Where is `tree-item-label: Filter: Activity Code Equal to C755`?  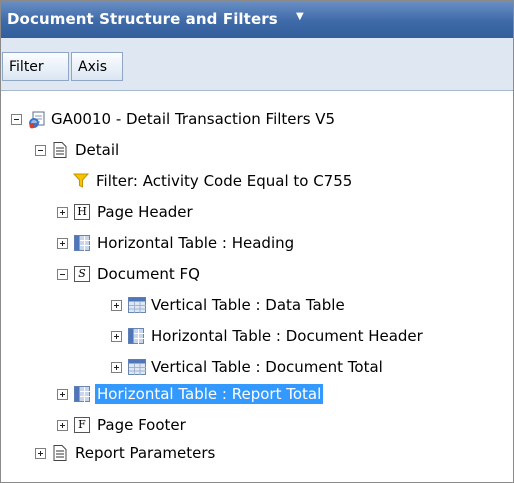 tree-item-label: Filter: Activity Code Equal to C755 is located at coordinates (224, 181).